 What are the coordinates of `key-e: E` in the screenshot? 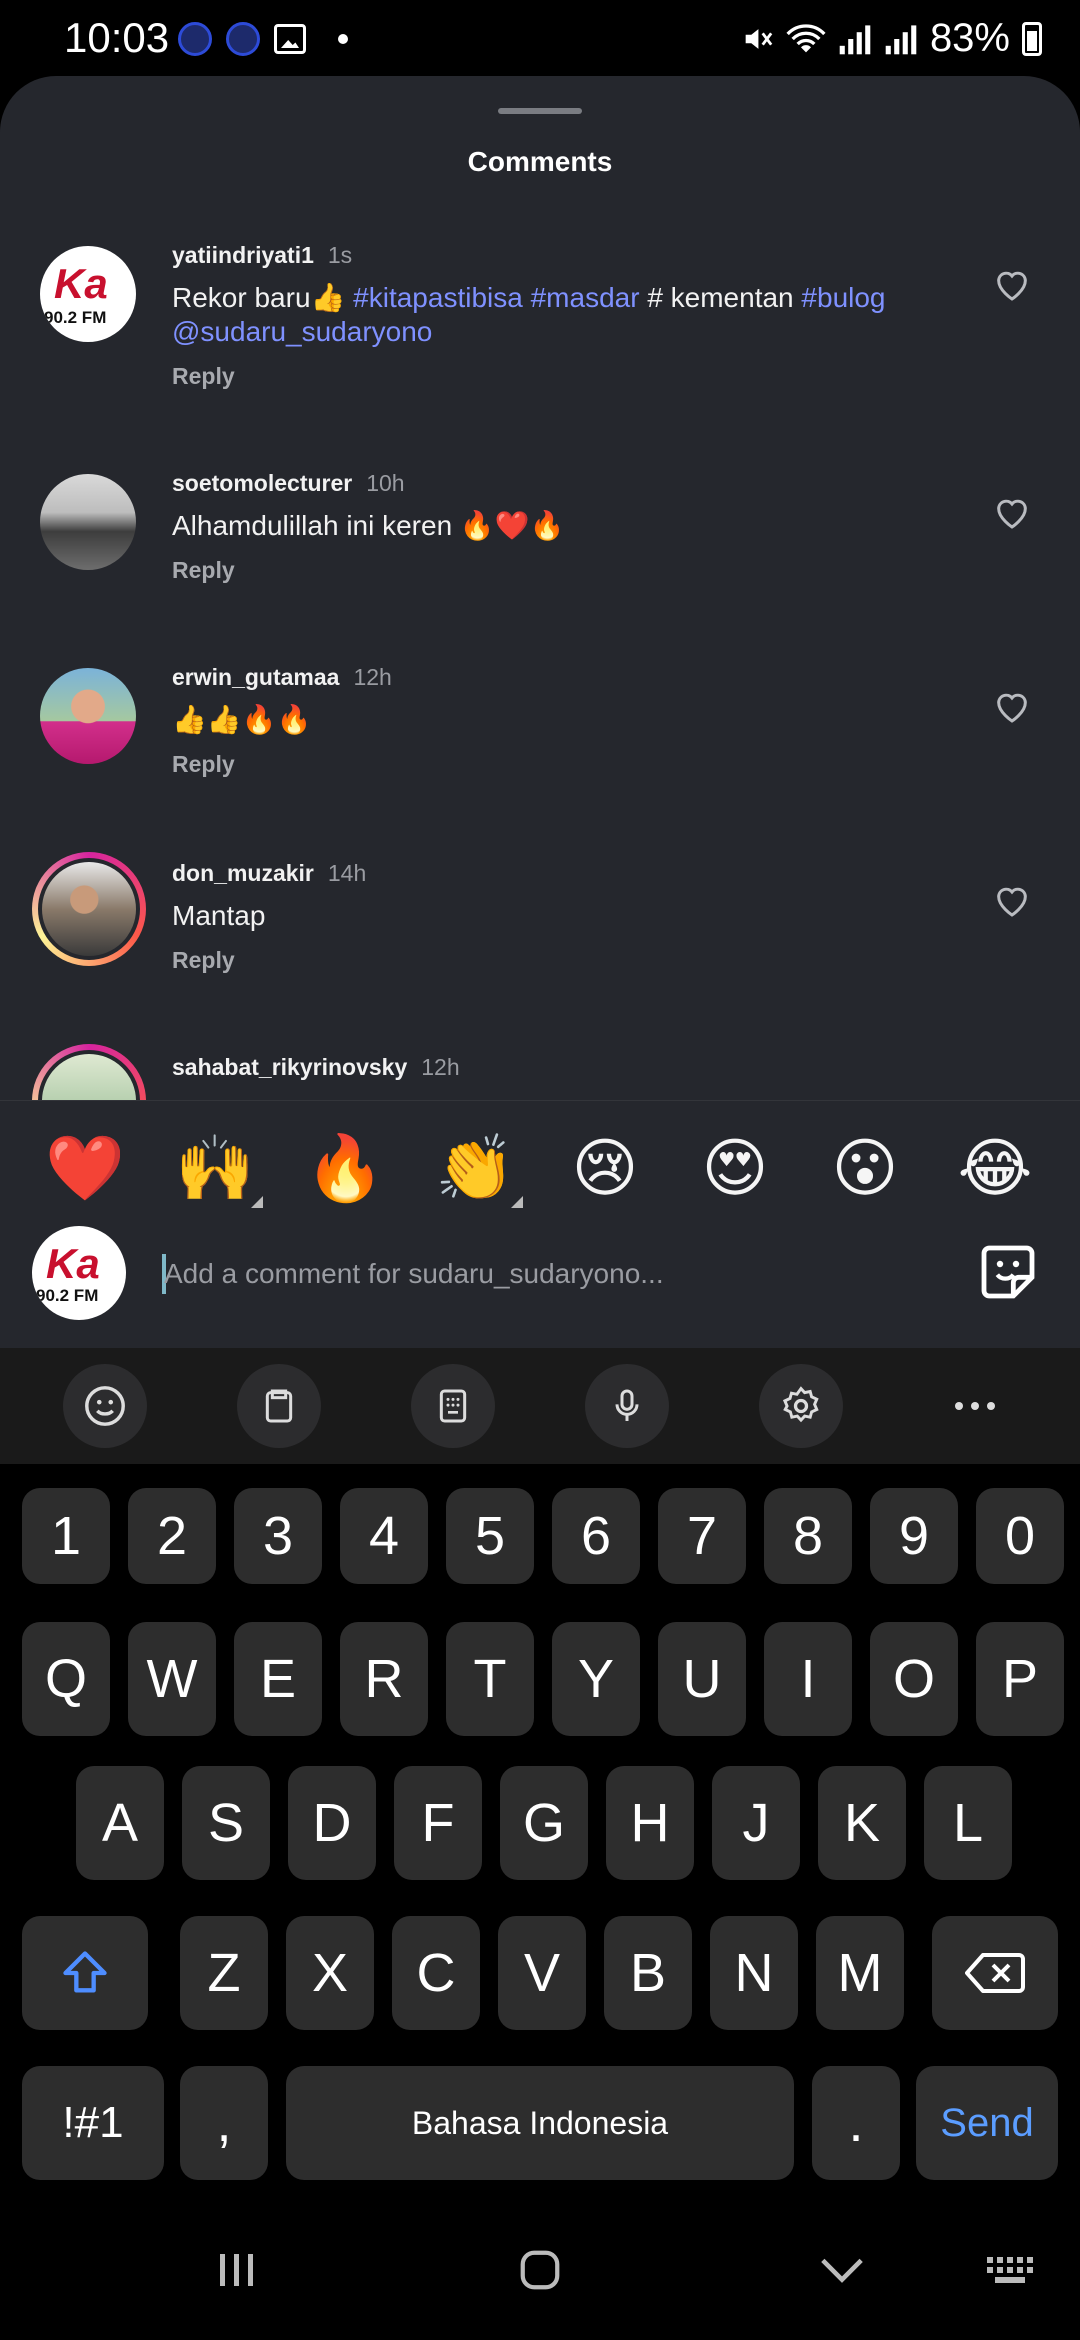 It's located at (278, 1679).